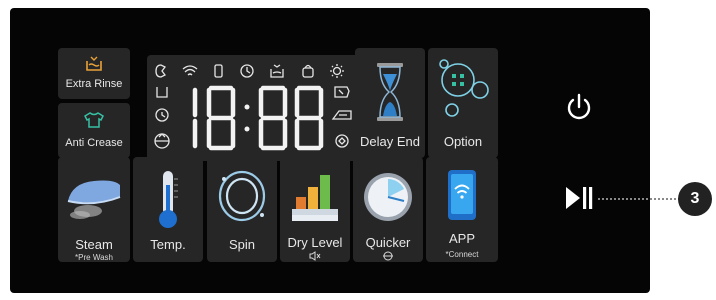 The image size is (716, 300). What do you see at coordinates (695, 199) in the screenshot?
I see `callout-badge: 3` at bounding box center [695, 199].